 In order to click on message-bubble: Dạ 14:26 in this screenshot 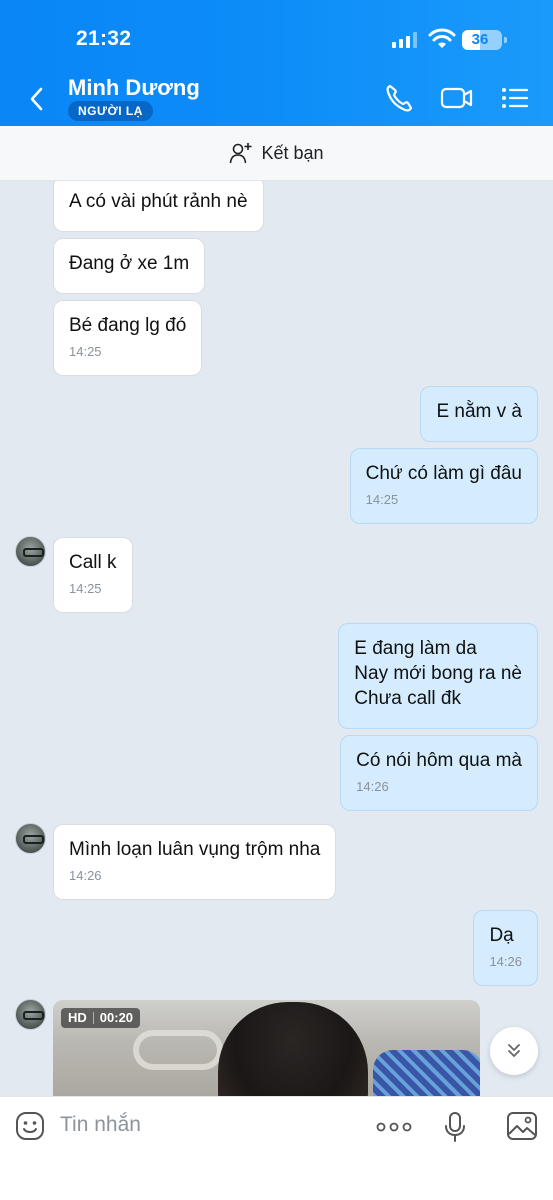, I will do `click(505, 948)`.